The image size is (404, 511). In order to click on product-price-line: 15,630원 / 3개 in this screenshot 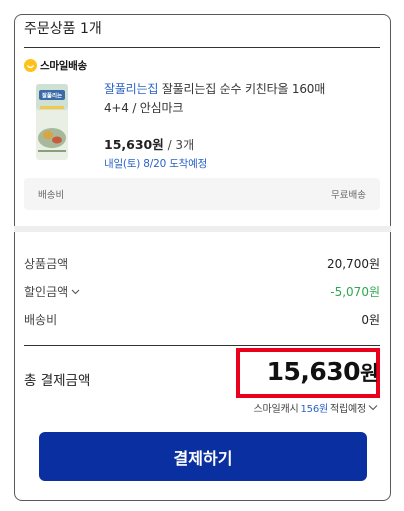, I will do `click(149, 143)`.